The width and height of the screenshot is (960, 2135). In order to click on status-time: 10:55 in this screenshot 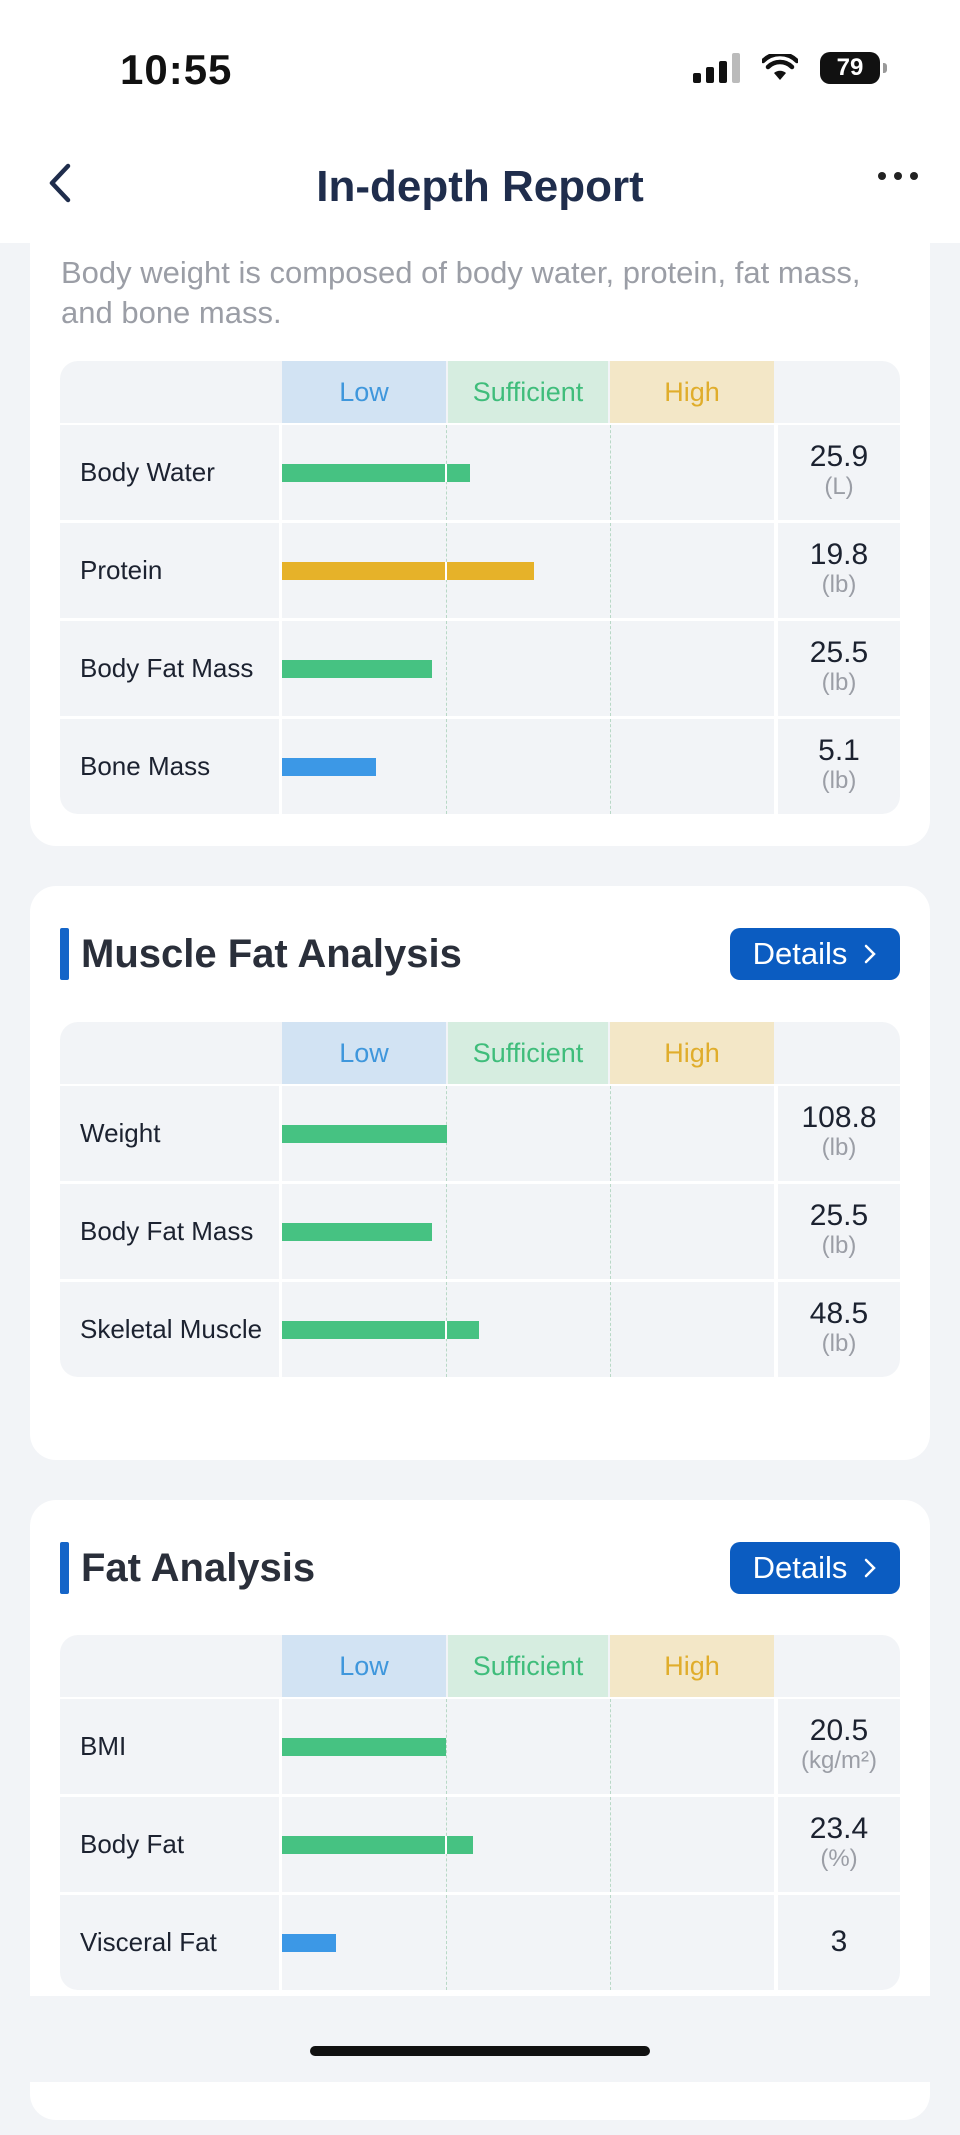, I will do `click(176, 69)`.